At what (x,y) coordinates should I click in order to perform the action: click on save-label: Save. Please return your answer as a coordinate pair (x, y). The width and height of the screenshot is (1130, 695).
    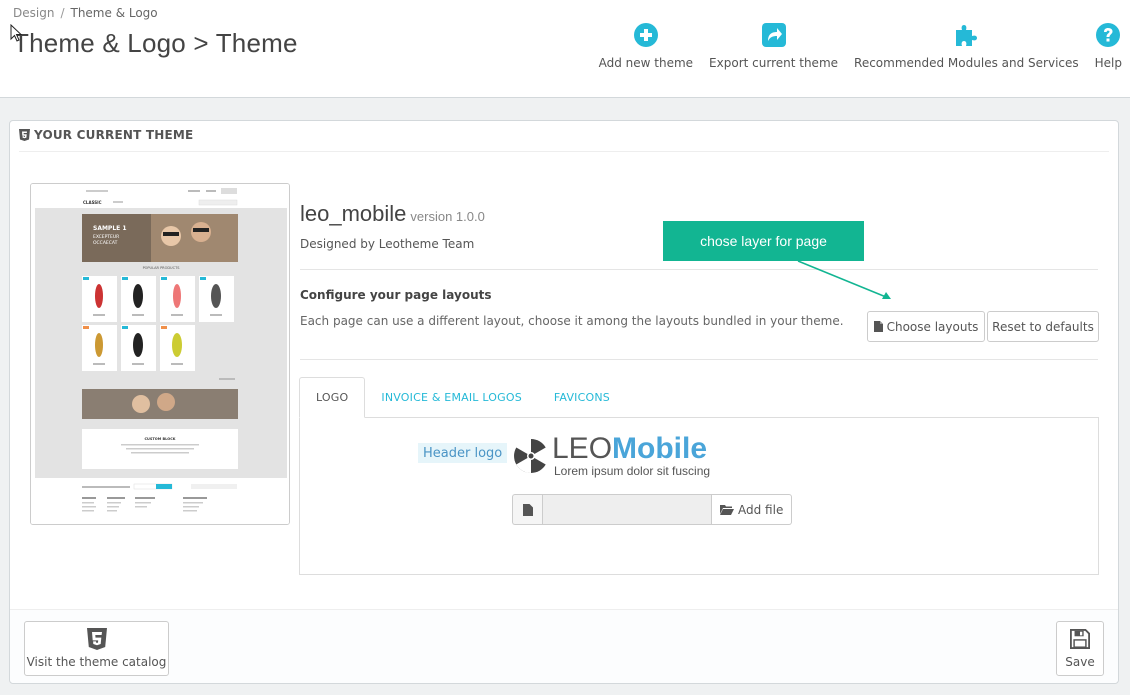
    Looking at the image, I should click on (1080, 662).